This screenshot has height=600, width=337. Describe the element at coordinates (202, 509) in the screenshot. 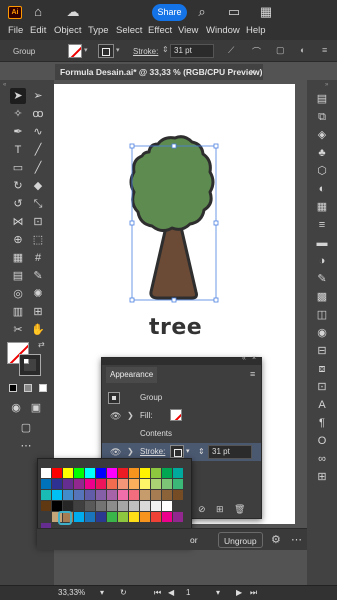

I see `clear-appearance-icon: ⊘` at that location.